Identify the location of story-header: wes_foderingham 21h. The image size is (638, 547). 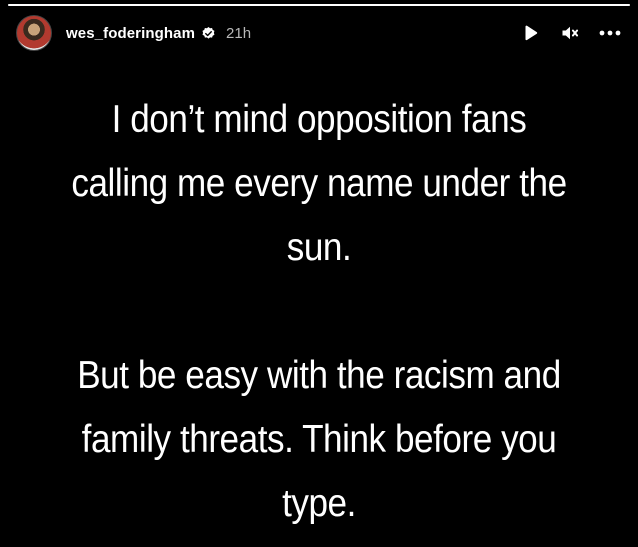
(319, 33).